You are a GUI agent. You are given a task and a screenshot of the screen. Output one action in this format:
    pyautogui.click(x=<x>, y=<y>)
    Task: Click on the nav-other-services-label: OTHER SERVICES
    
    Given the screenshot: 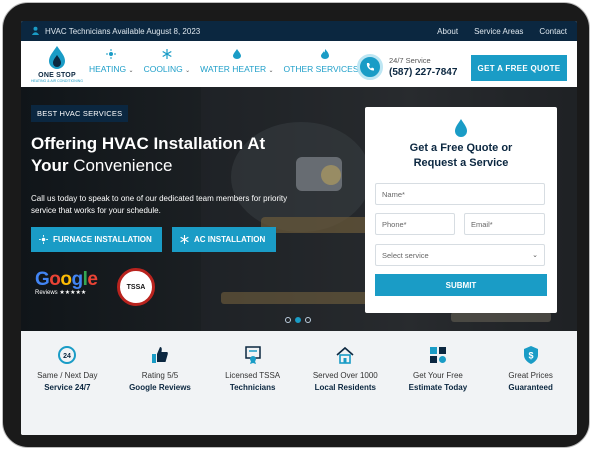 What is the action you would take?
    pyautogui.click(x=321, y=69)
    